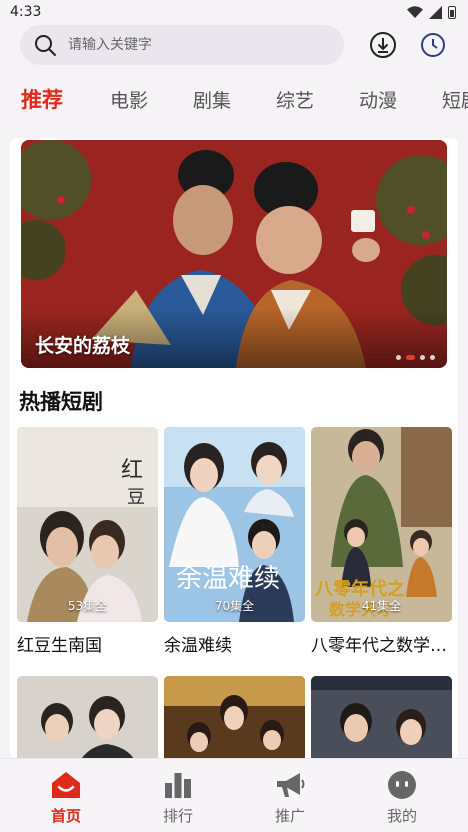  Describe the element at coordinates (234, 12) in the screenshot. I see `status-bar: 4:33` at that location.